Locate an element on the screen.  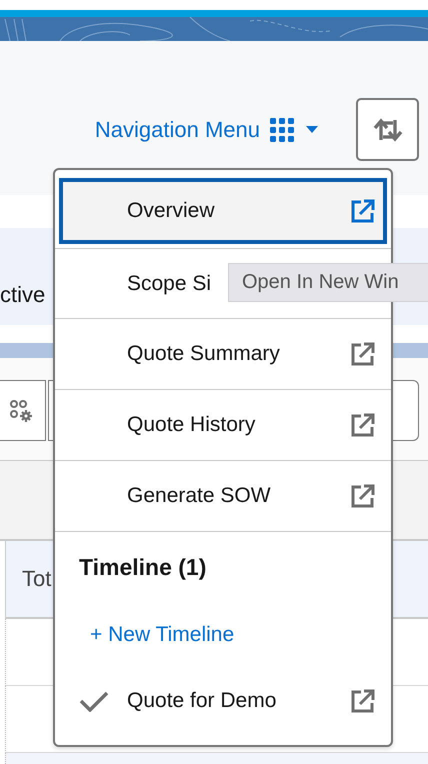
section-title: Timeline (1) is located at coordinates (143, 567).